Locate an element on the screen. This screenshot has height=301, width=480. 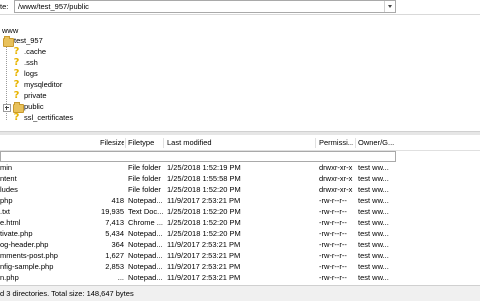
tree-item-label: private is located at coordinates (35, 95).